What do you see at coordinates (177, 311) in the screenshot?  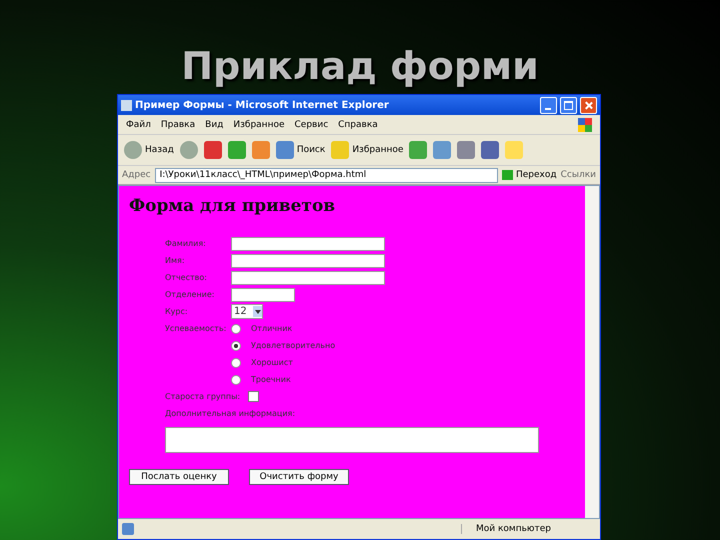 I see `field-label: Курс:` at bounding box center [177, 311].